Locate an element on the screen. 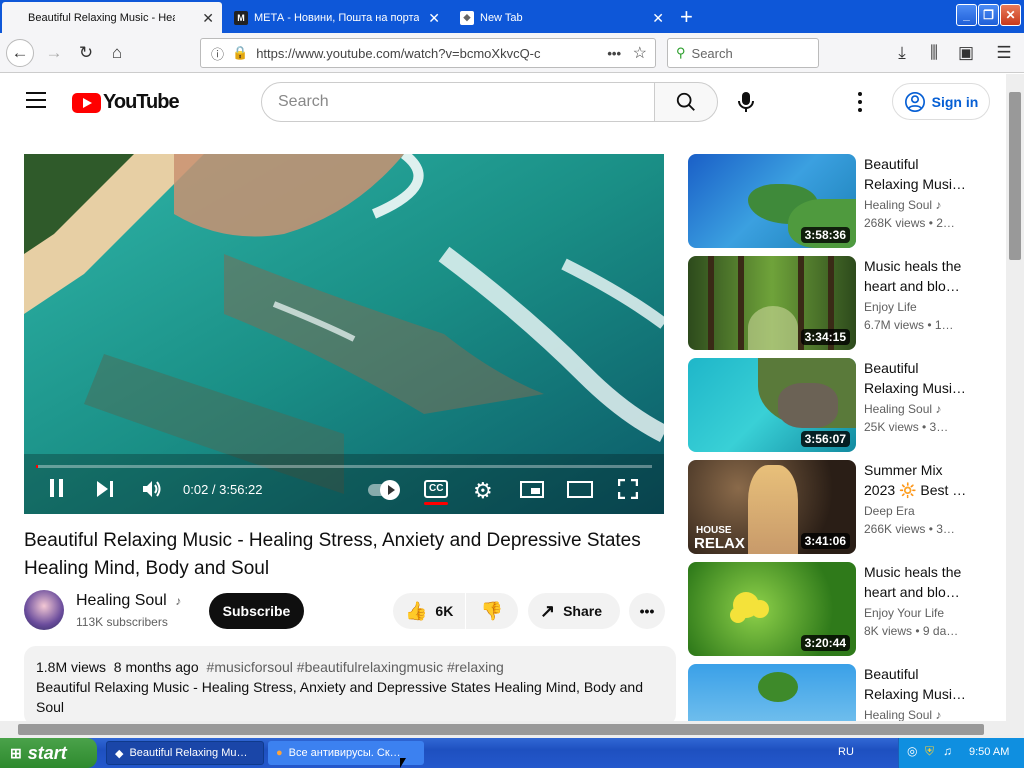  back-icon: ← is located at coordinates (20, 53).